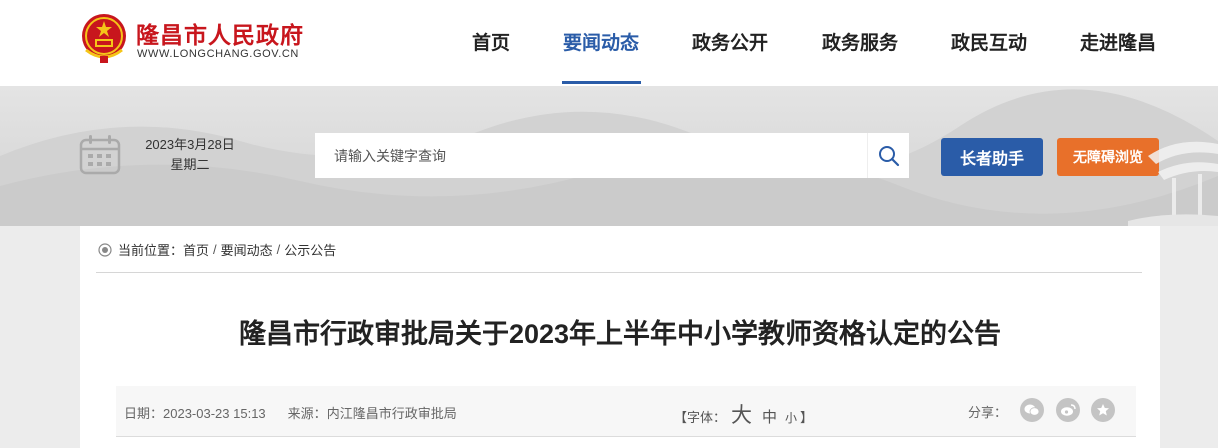  I want to click on meta-divider, so click(626, 436).